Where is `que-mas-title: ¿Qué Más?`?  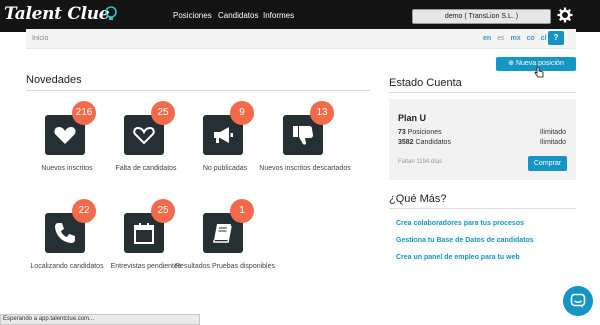 que-mas-title: ¿Qué Más? is located at coordinates (418, 199).